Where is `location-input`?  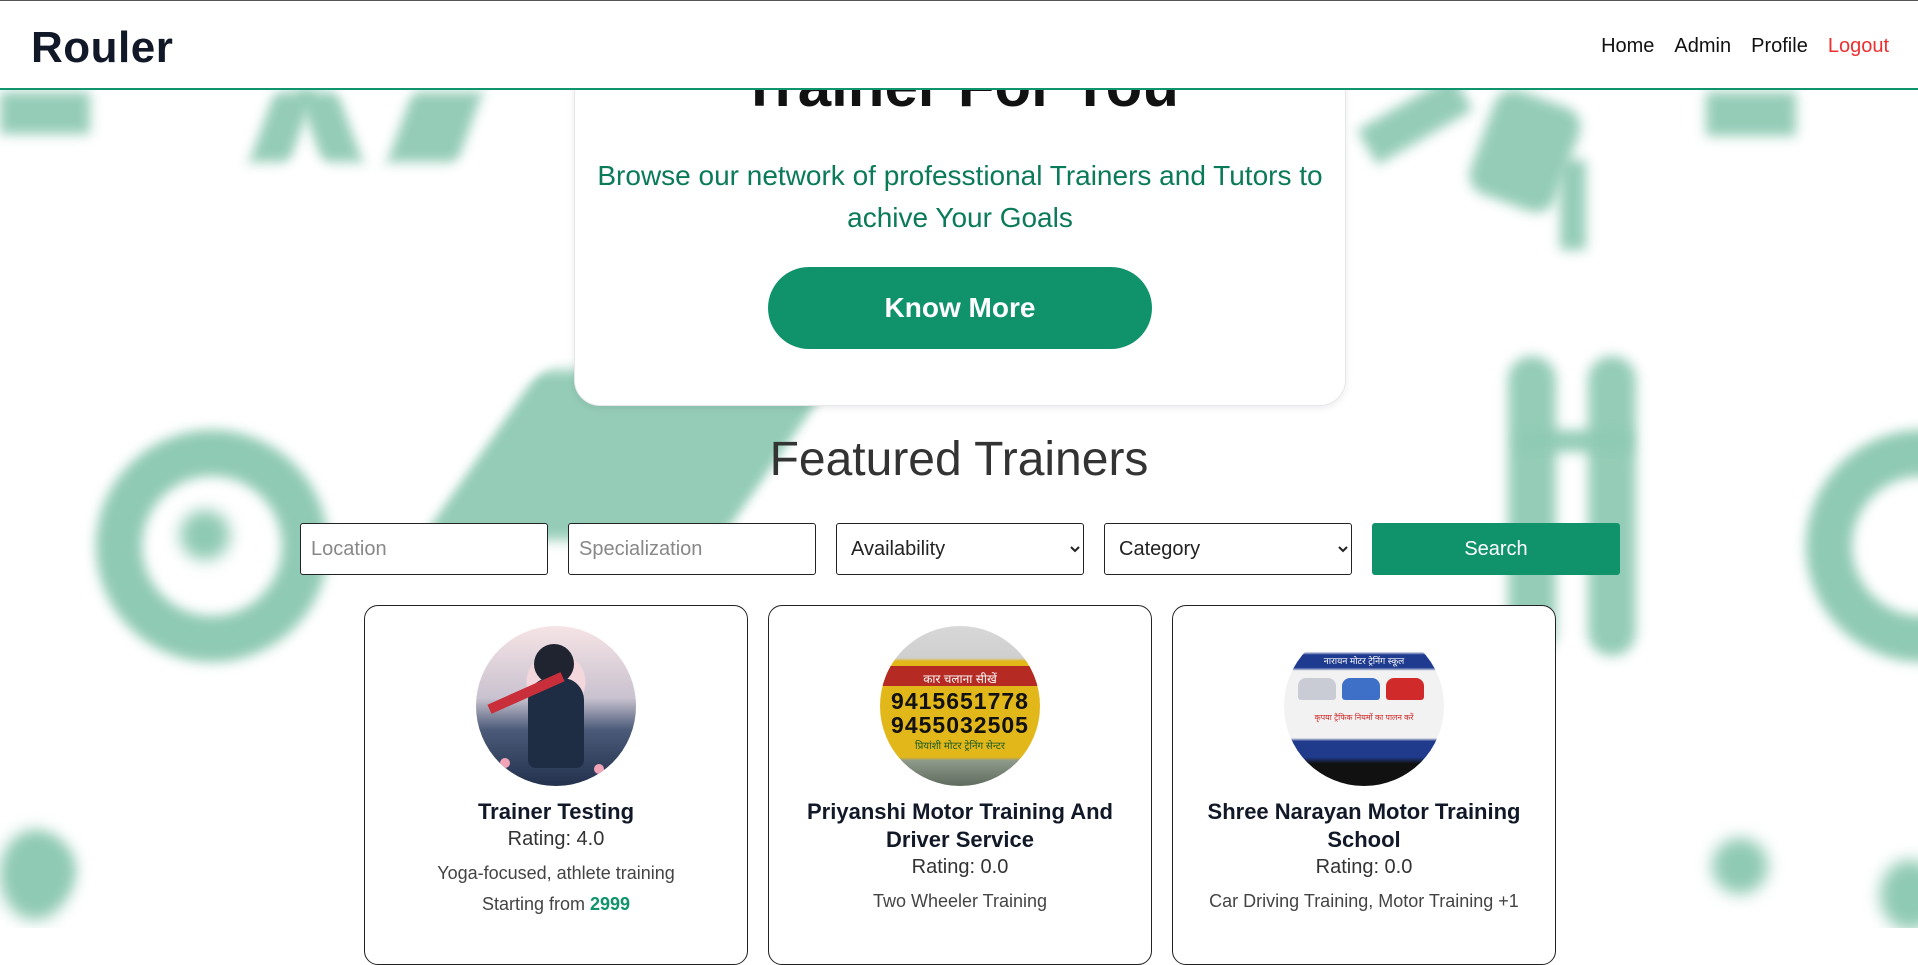 location-input is located at coordinates (424, 549).